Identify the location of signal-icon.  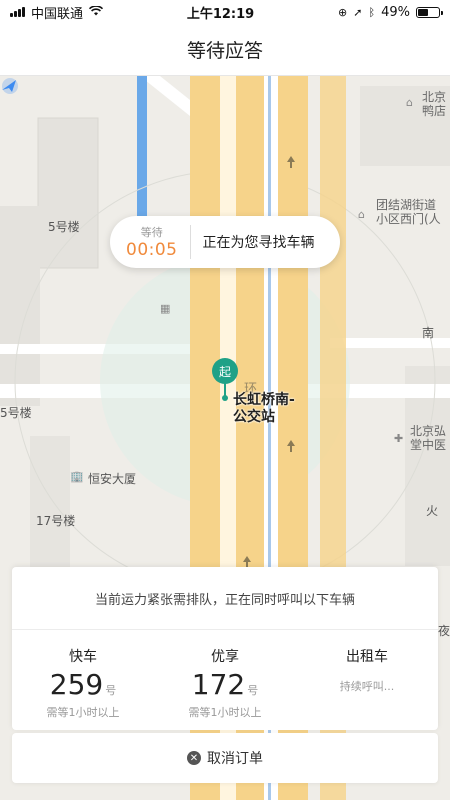
(17, 12).